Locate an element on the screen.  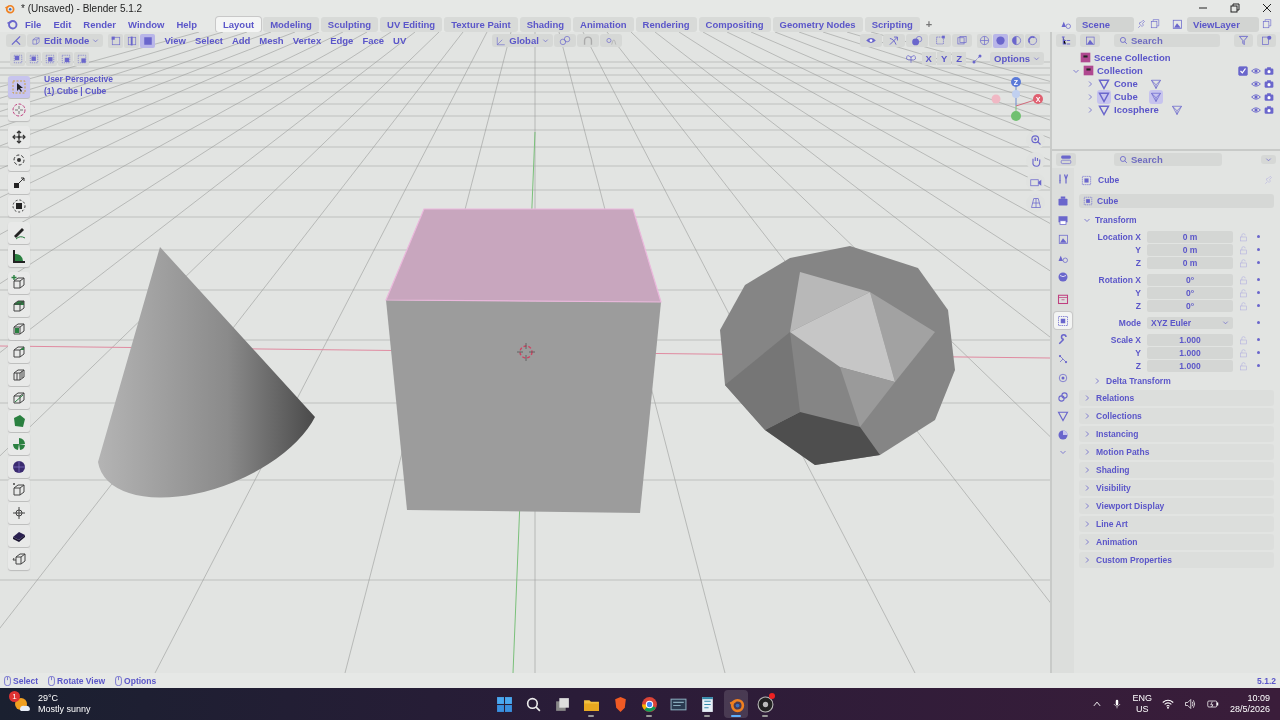
window-title: * (Unsaved) - Blender 5.1.2 is located at coordinates (82, 8).